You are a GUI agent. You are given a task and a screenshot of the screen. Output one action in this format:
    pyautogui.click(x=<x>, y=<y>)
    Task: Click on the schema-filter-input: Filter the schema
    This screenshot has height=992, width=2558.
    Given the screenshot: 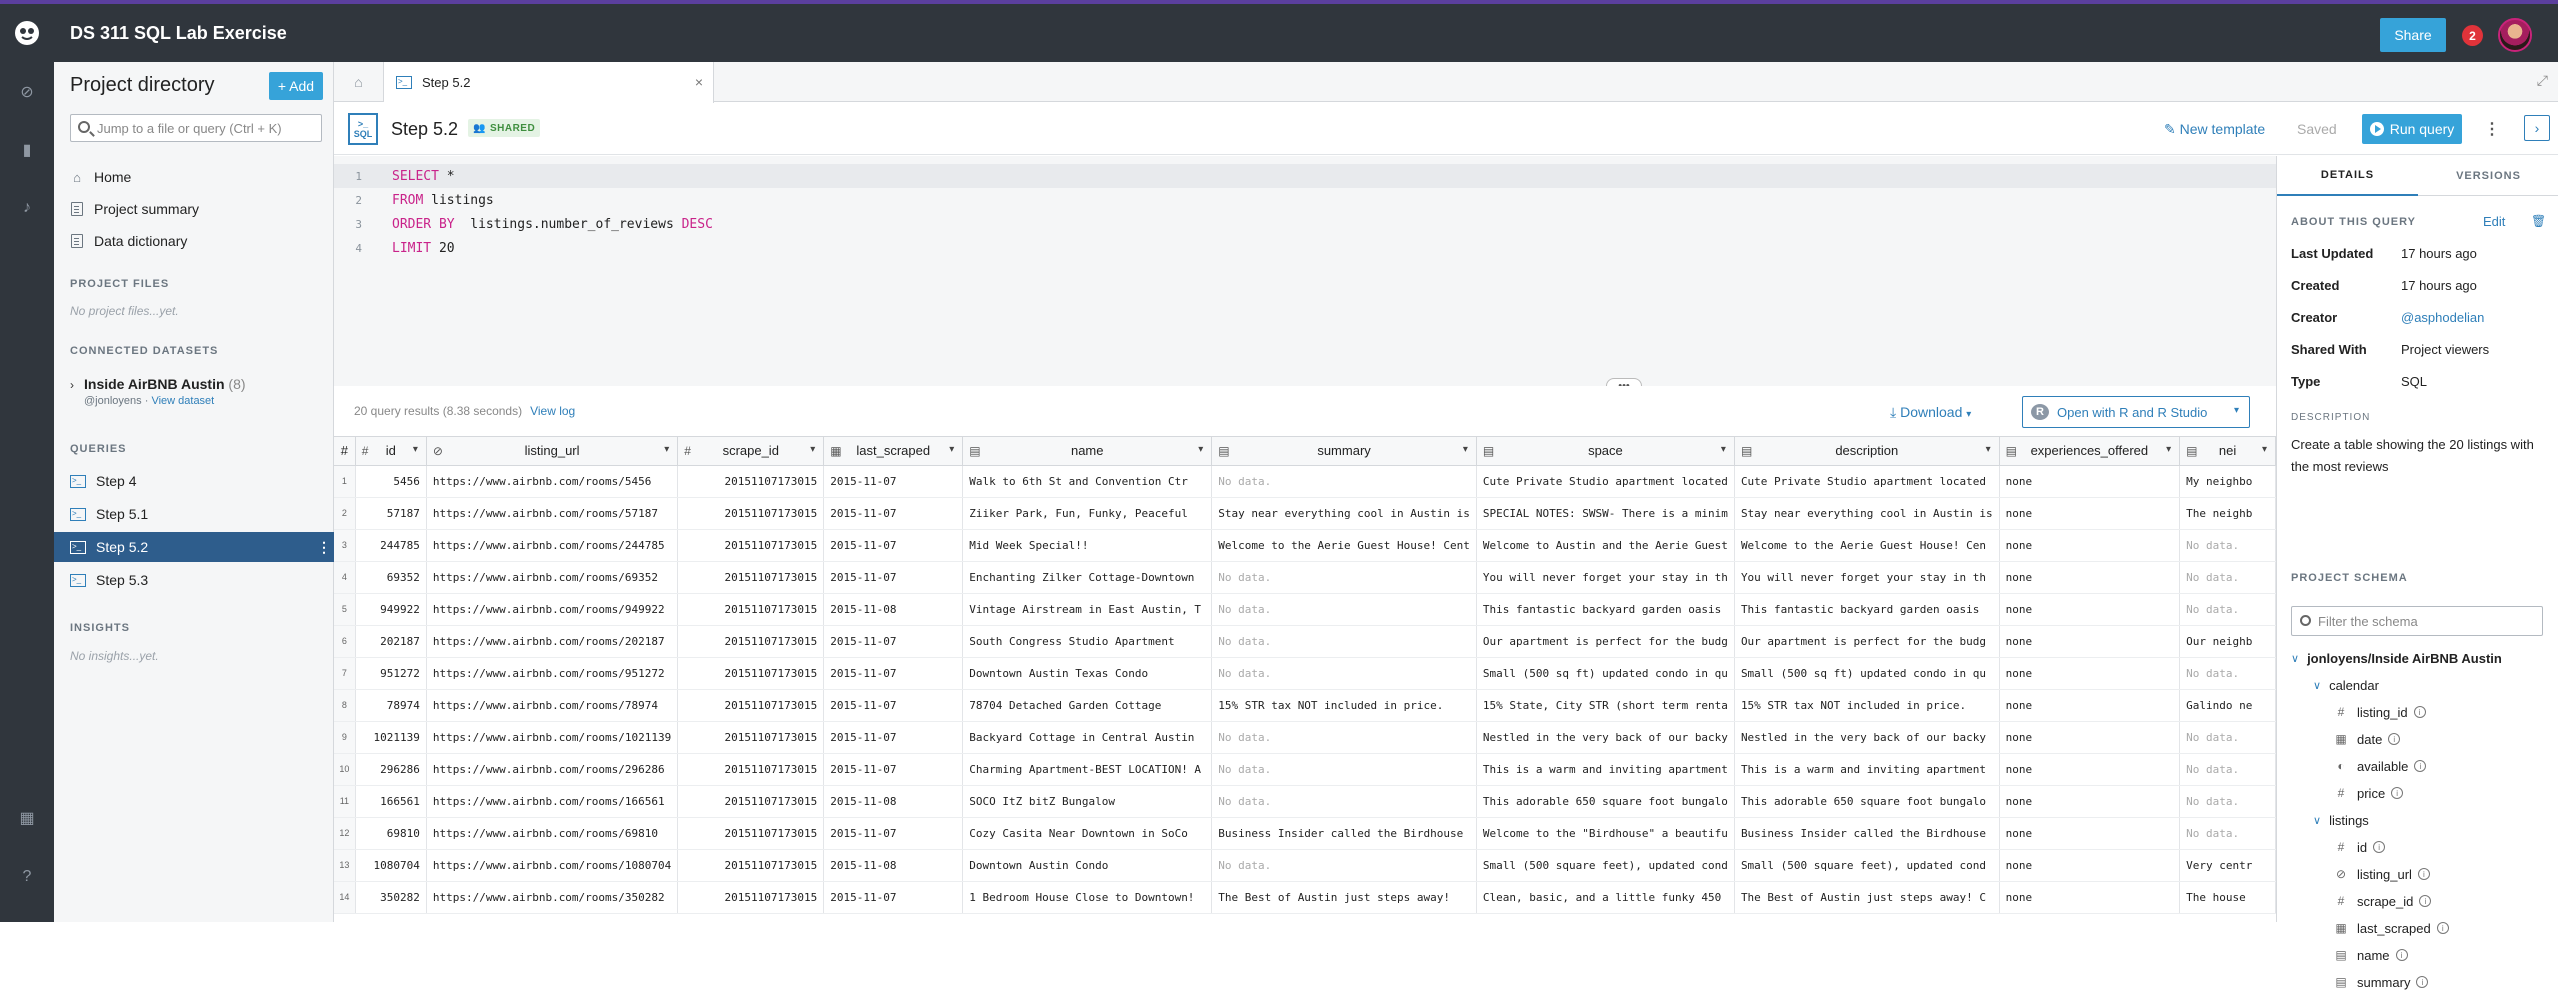 What is the action you would take?
    pyautogui.click(x=2417, y=621)
    